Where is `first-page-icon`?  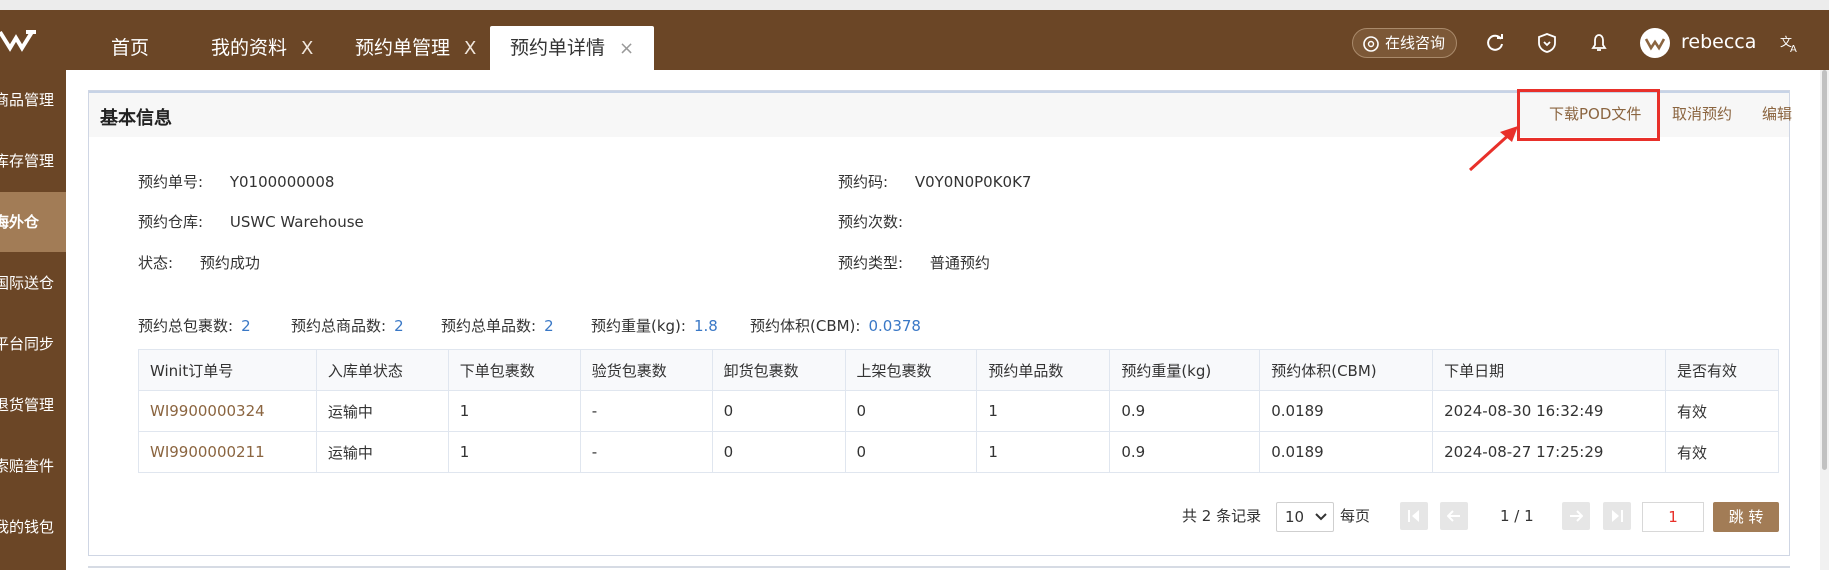 first-page-icon is located at coordinates (1413, 516).